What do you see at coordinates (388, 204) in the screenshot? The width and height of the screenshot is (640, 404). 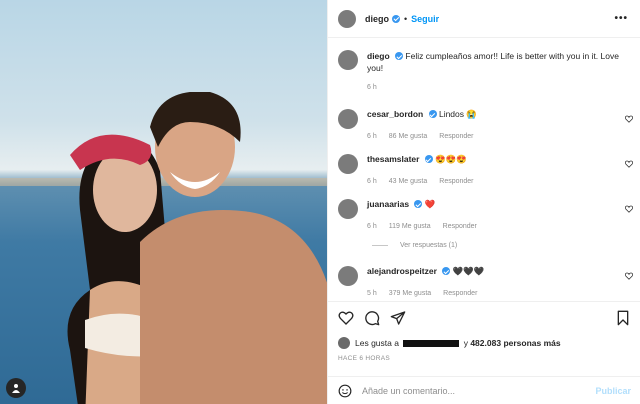 I see `comment-username: juanaarias` at bounding box center [388, 204].